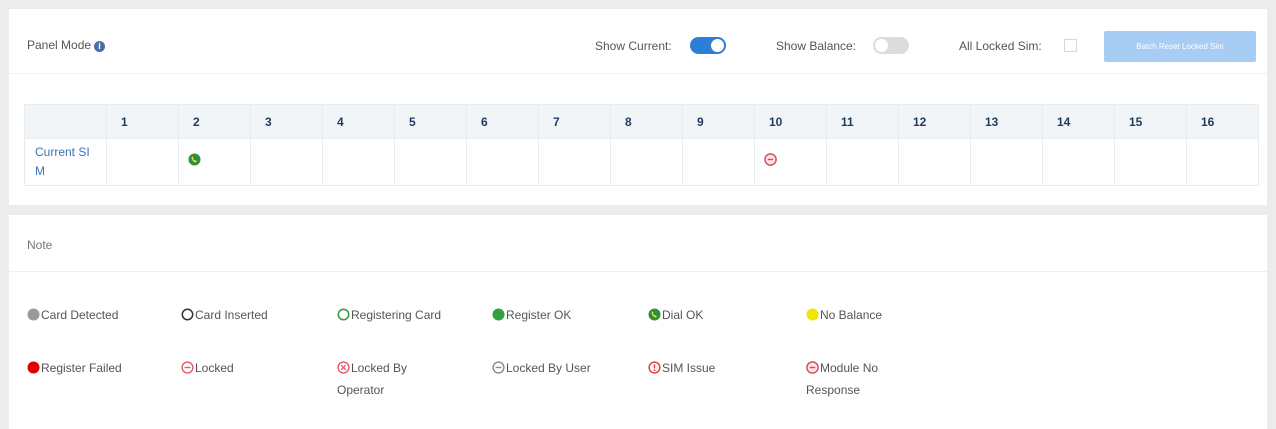 The image size is (1276, 429). I want to click on legend-no-balance: No Balance, so click(844, 315).